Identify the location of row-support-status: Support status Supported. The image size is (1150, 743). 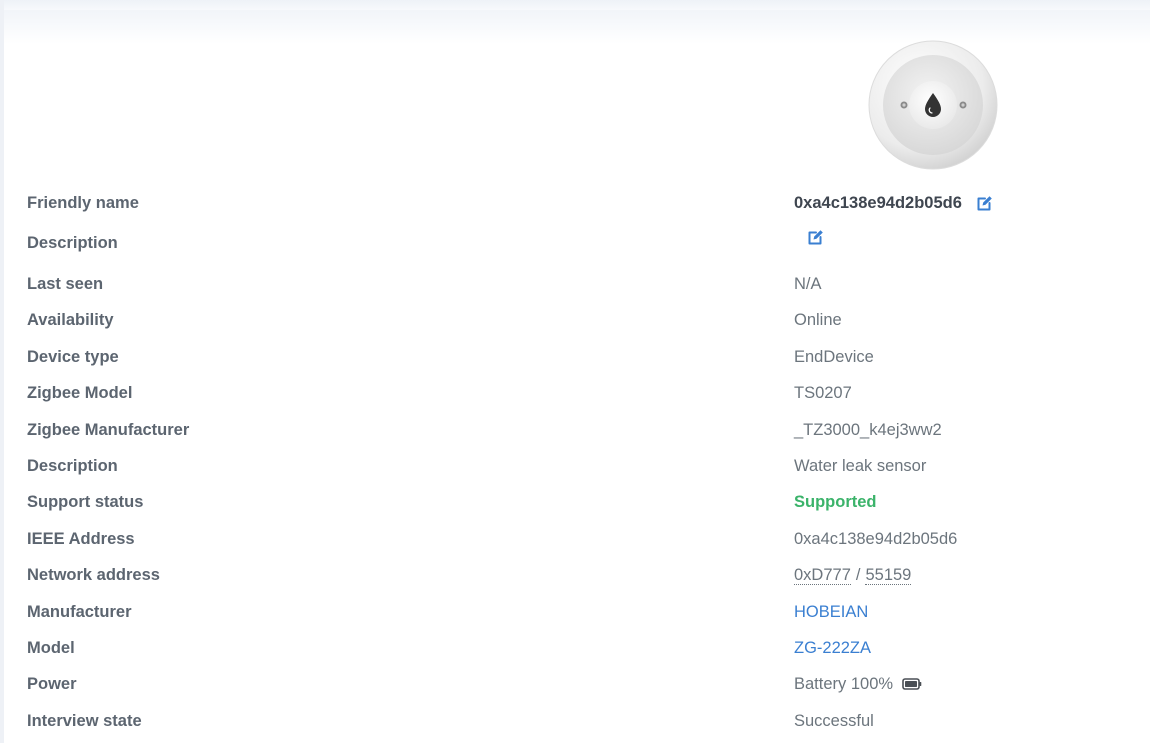
(575, 502).